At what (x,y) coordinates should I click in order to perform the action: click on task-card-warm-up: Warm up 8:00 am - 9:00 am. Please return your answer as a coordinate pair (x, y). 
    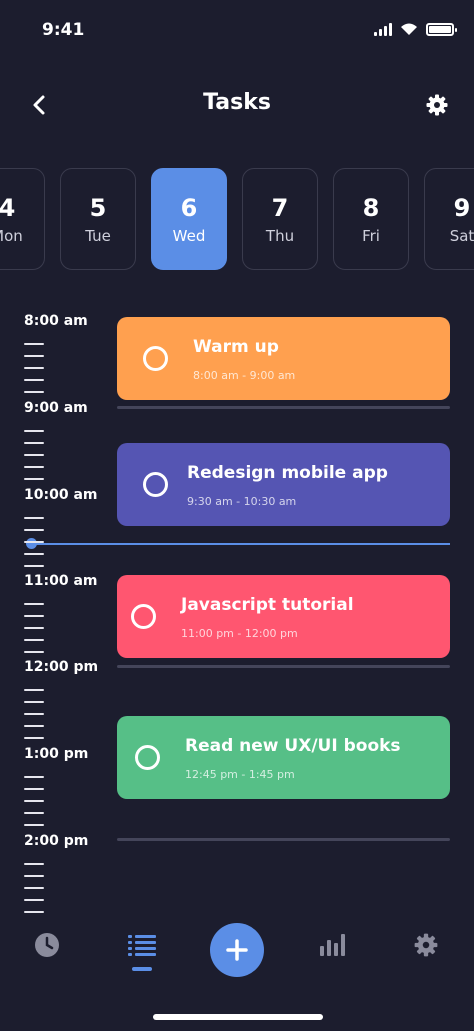
    Looking at the image, I should click on (283, 358).